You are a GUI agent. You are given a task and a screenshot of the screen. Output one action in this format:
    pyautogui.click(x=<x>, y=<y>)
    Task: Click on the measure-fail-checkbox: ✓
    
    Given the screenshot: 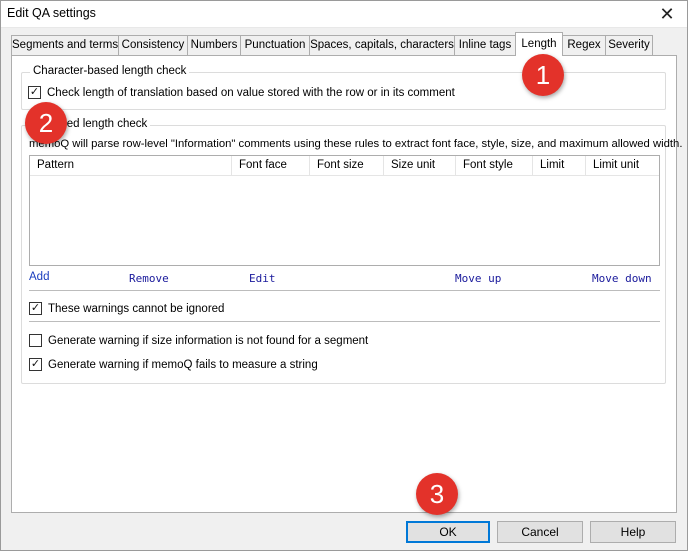 What is the action you would take?
    pyautogui.click(x=35, y=364)
    